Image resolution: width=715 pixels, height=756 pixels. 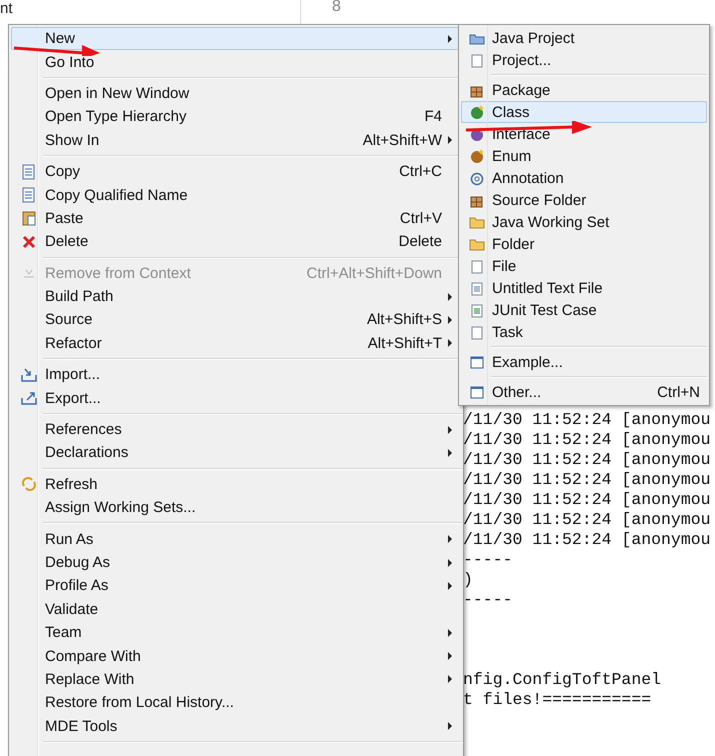 I want to click on menu-item: Refactor Alt+Shift+T, so click(x=236, y=344).